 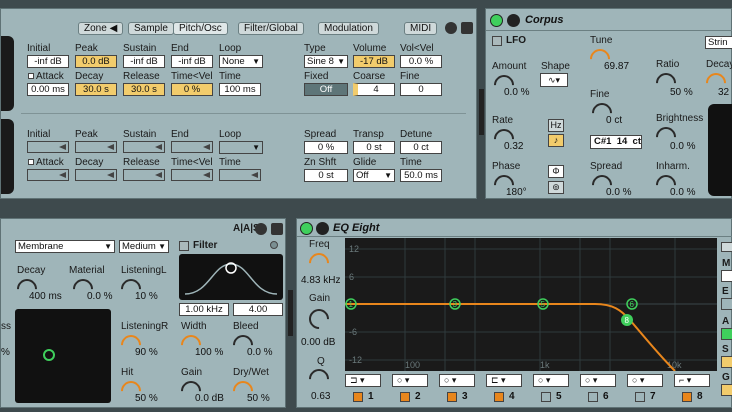 I want to click on type-select: Sine 8, so click(x=326, y=61).